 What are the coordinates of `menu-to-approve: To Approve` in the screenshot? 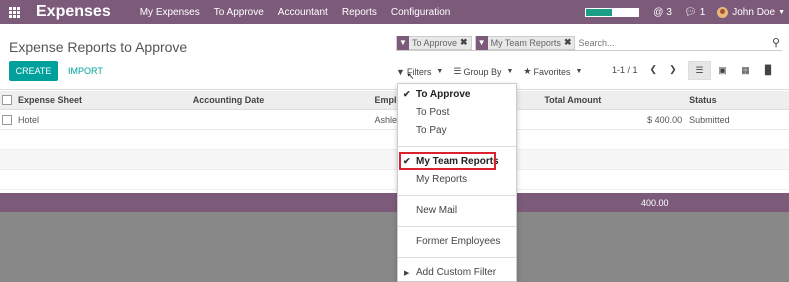 It's located at (239, 12).